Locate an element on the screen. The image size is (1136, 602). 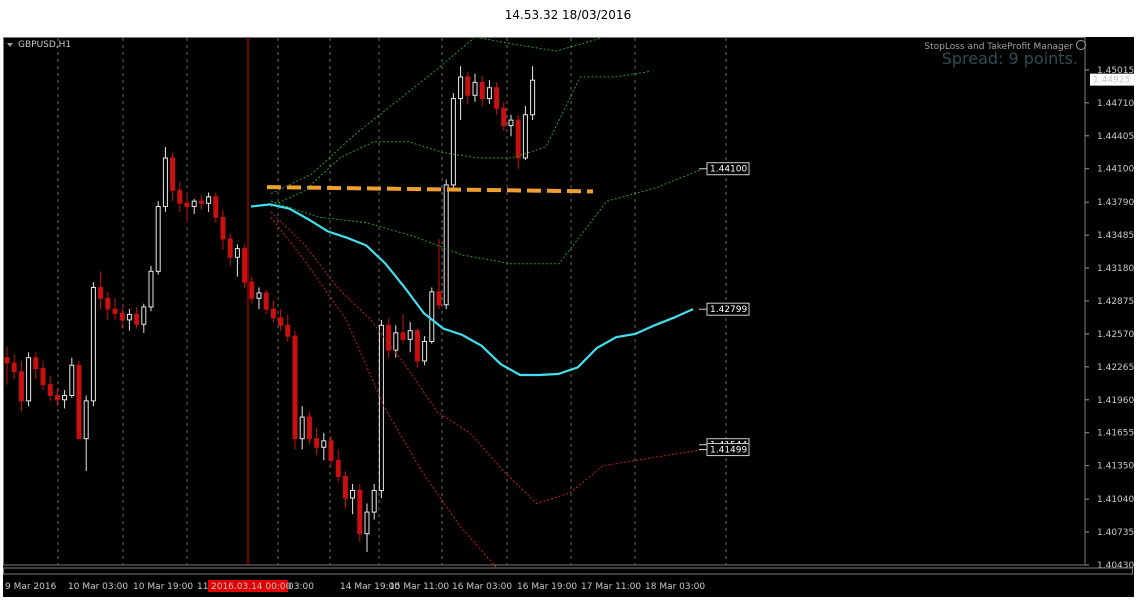
x-tick-label: 9 Mar 2016 is located at coordinates (31, 587).